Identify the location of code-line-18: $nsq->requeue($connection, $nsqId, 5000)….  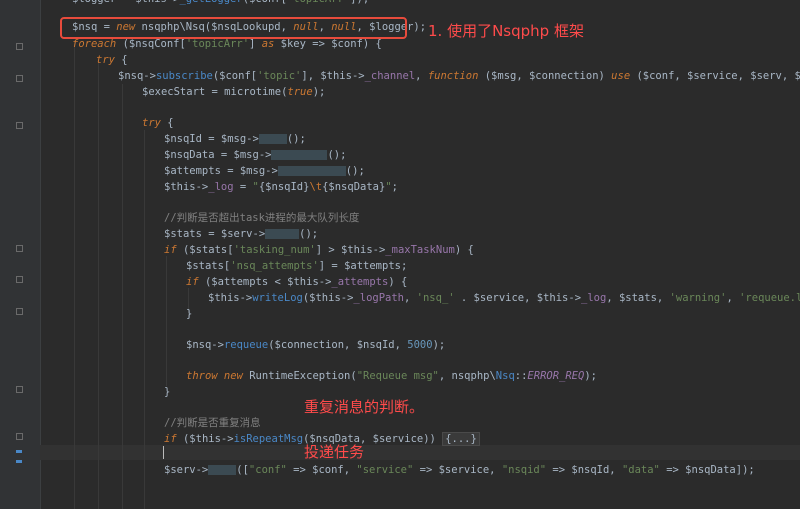
(315, 345).